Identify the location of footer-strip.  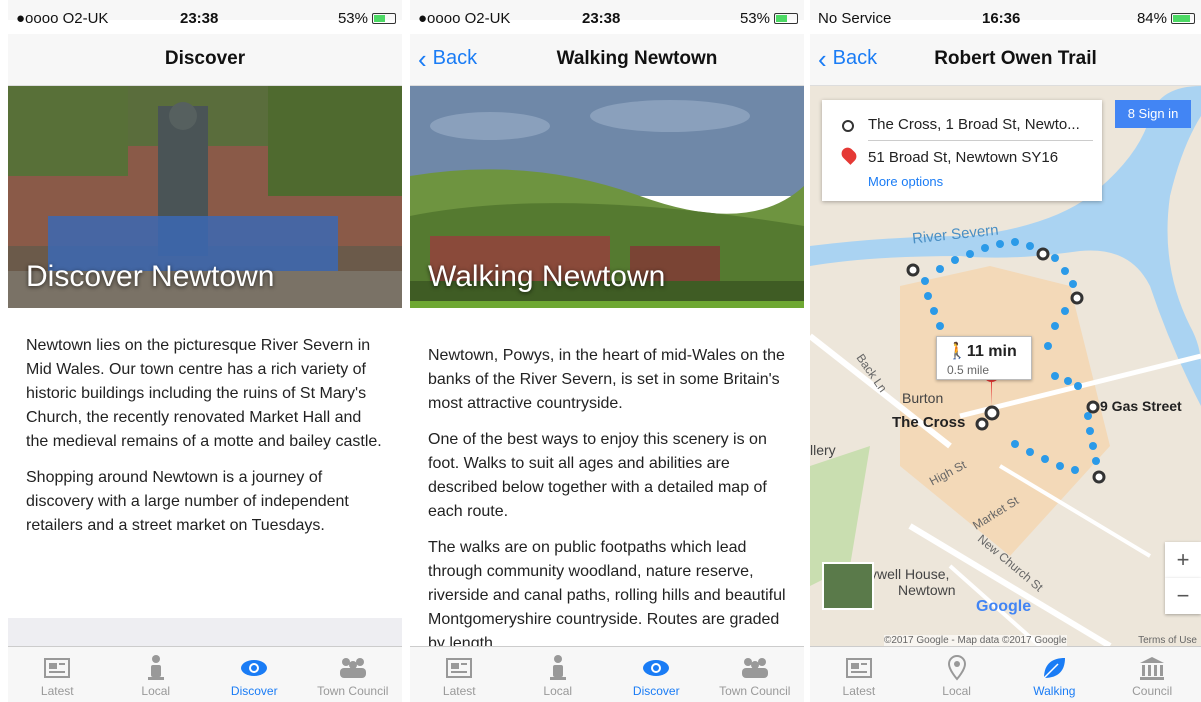
(205, 632).